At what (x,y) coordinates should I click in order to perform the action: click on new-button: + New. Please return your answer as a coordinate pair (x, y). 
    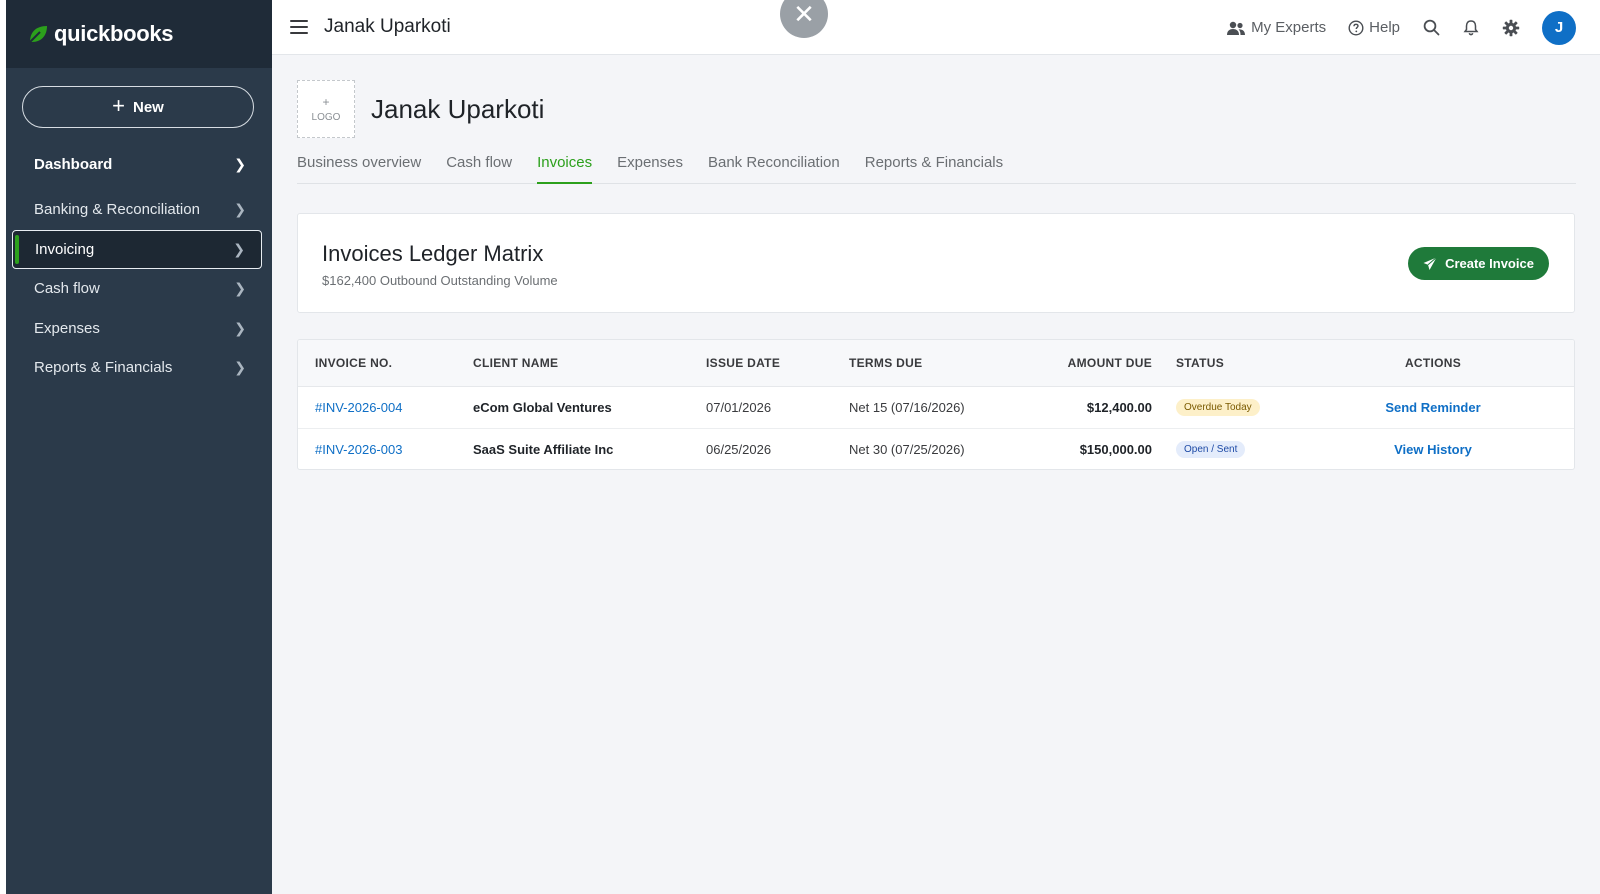
    Looking at the image, I should click on (138, 107).